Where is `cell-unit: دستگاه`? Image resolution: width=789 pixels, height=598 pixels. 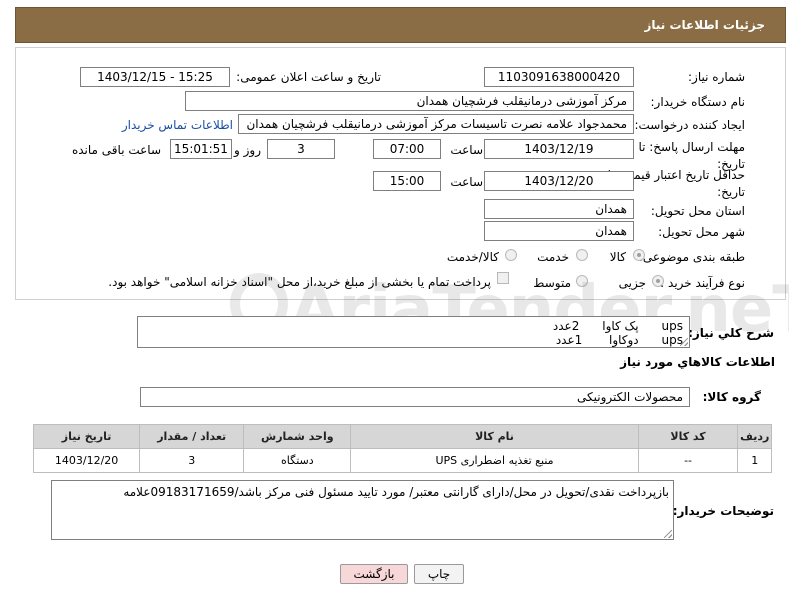 cell-unit: دستگاه is located at coordinates (297, 460).